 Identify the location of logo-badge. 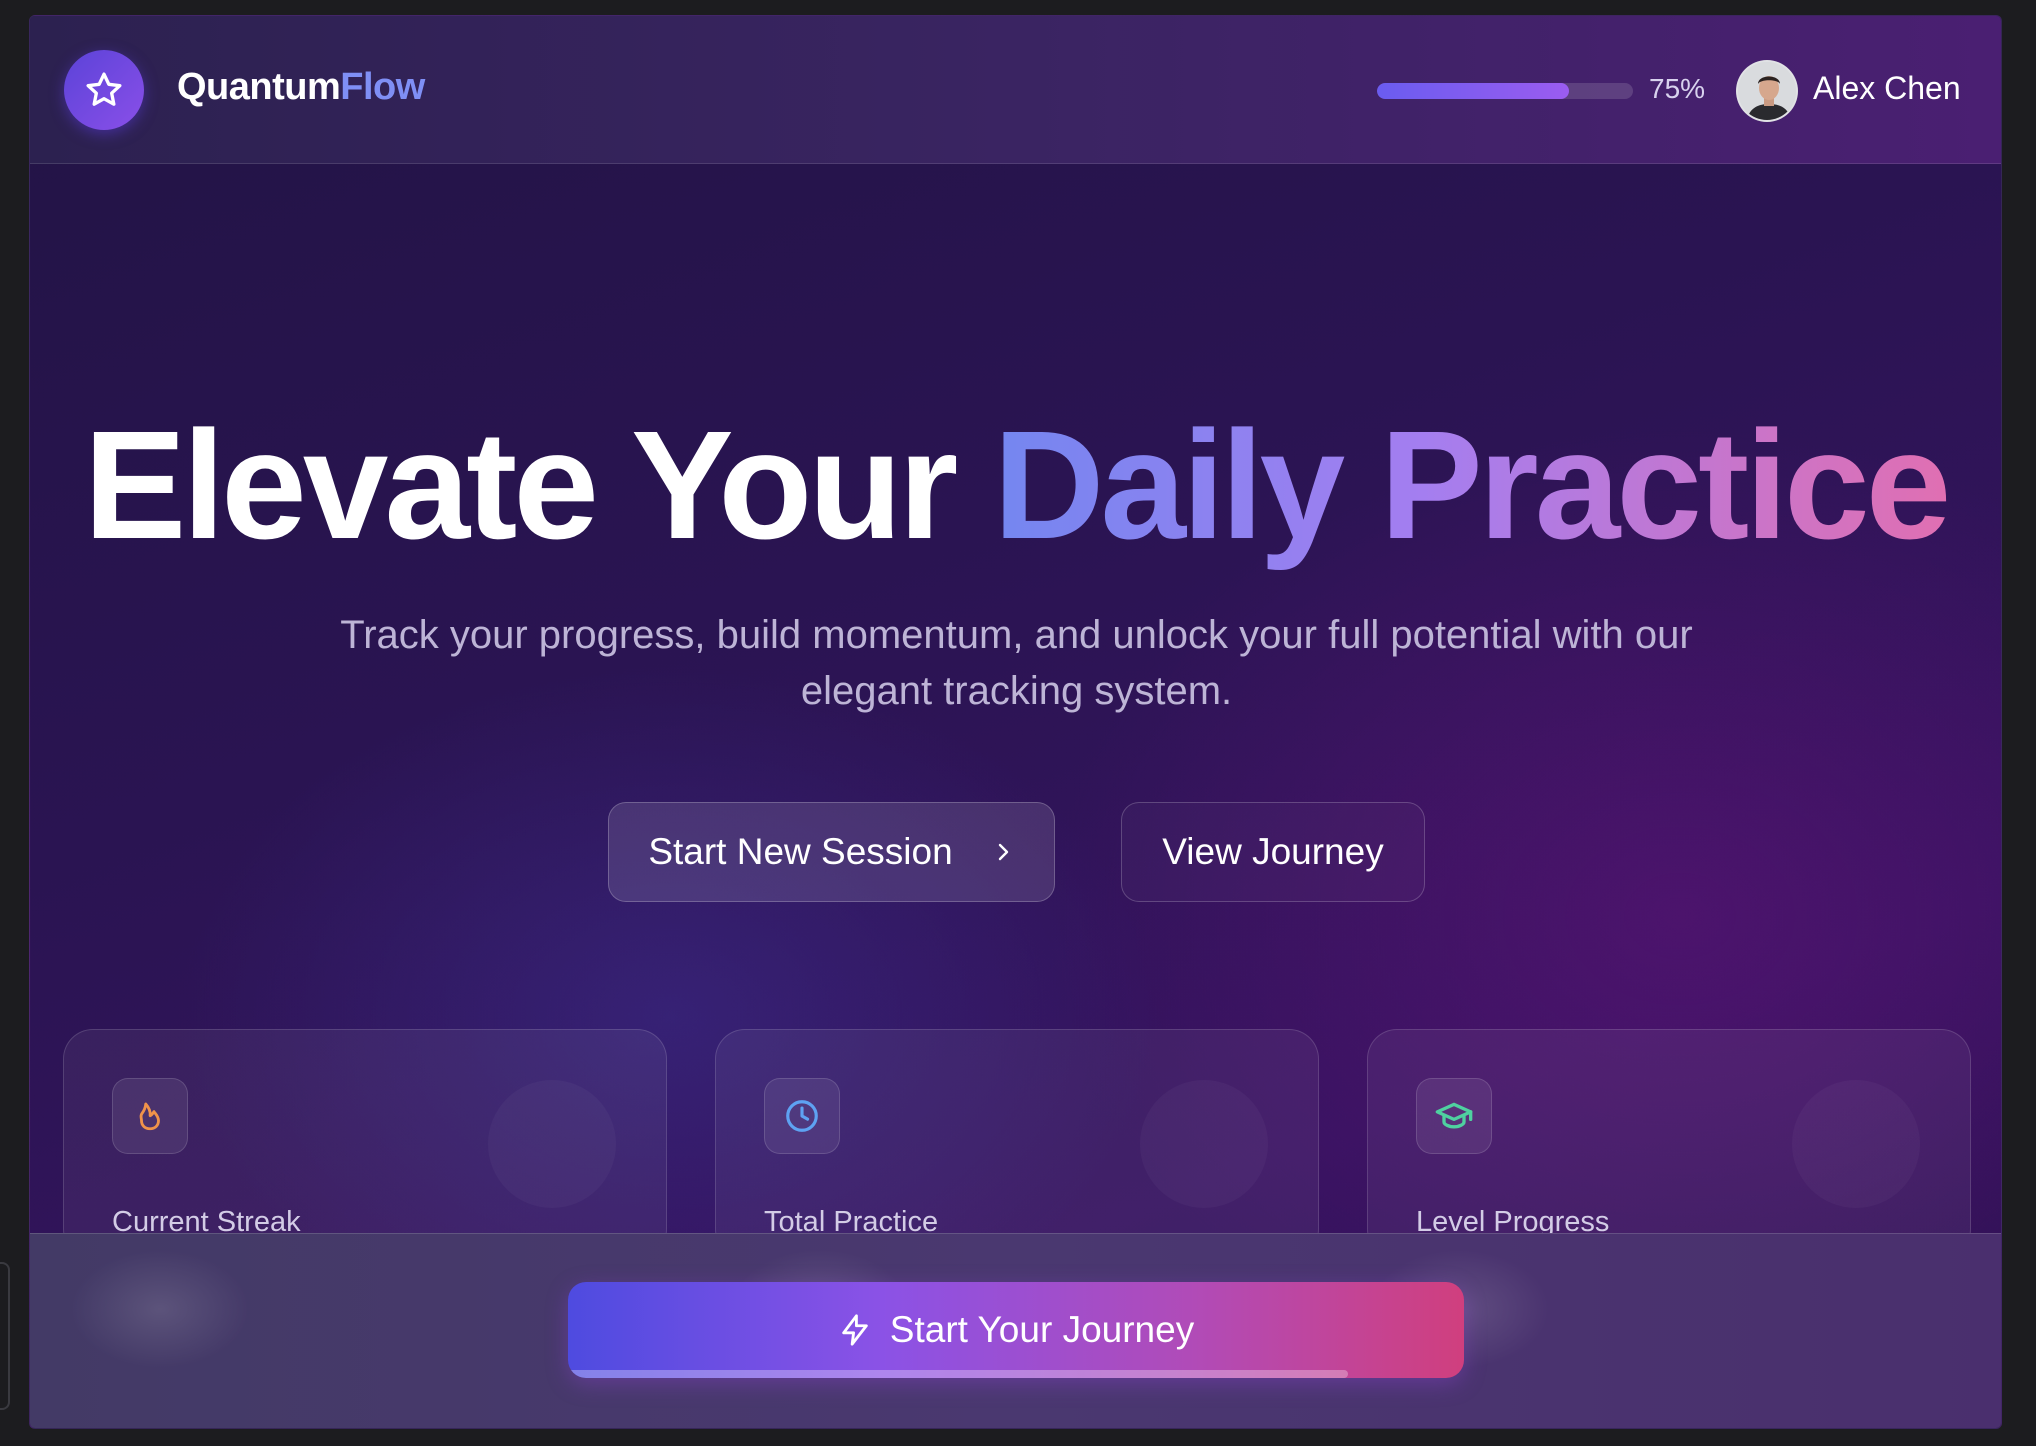
(104, 90).